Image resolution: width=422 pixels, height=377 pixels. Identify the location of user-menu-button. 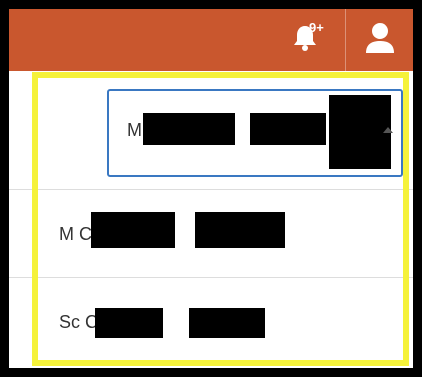
(379, 40).